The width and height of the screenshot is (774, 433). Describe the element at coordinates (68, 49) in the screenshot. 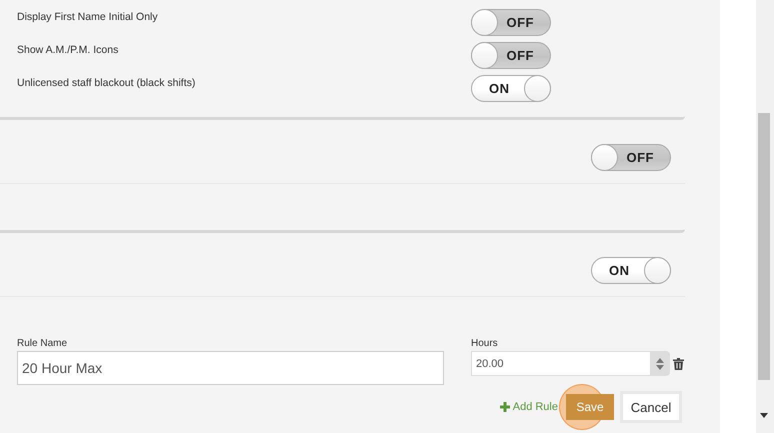

I see `setting-label: Show A.M./P.M. Icons` at that location.